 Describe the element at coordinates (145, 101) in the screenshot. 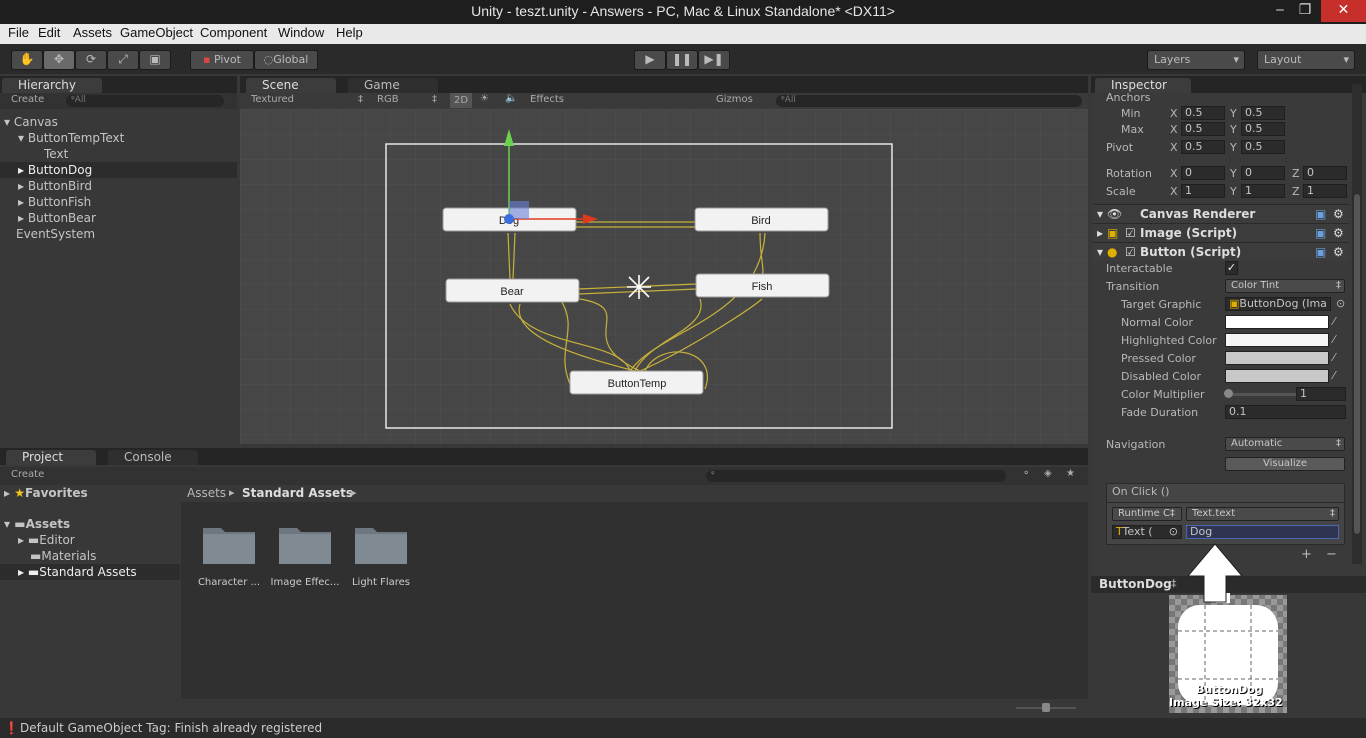

I see `hierarchy-search-input: ᵠAll` at that location.